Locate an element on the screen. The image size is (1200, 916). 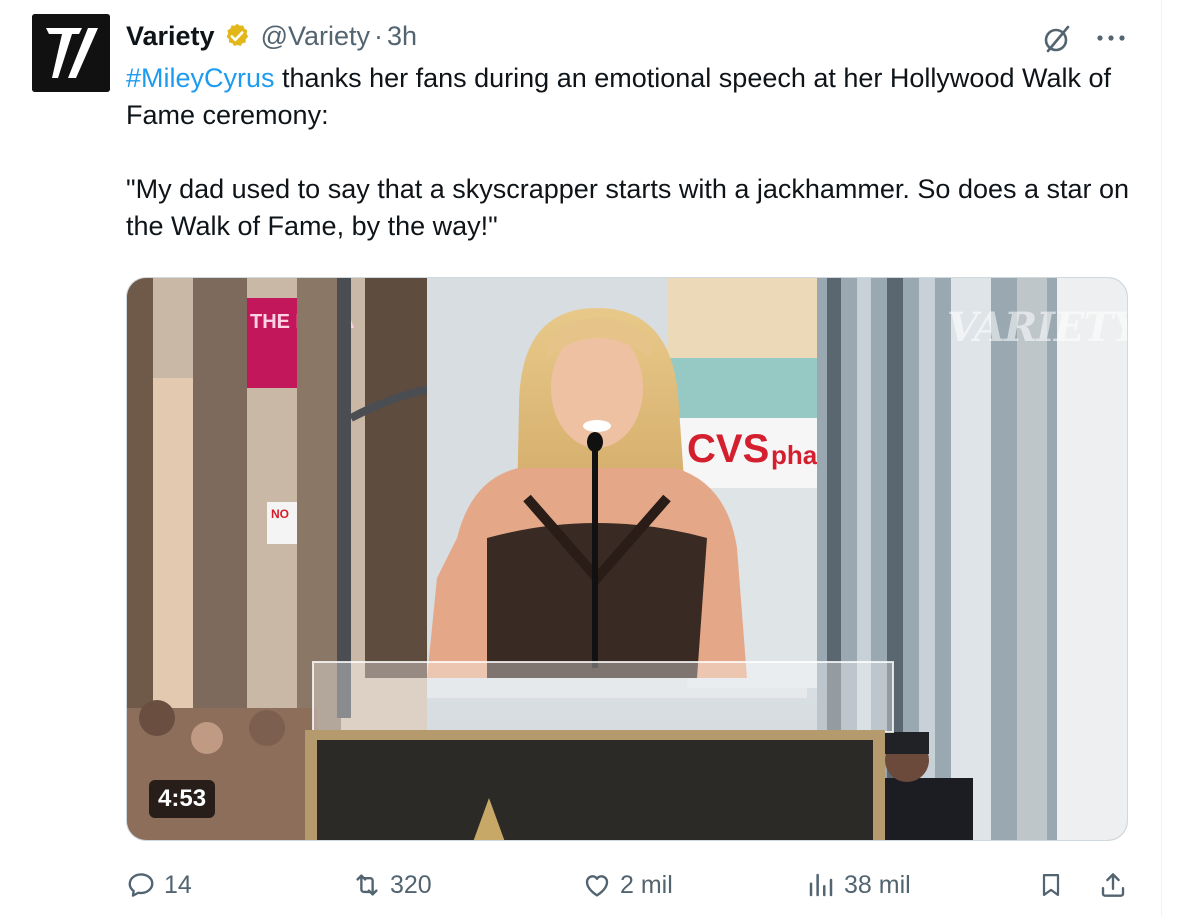
repost-count: 320 is located at coordinates (411, 884).